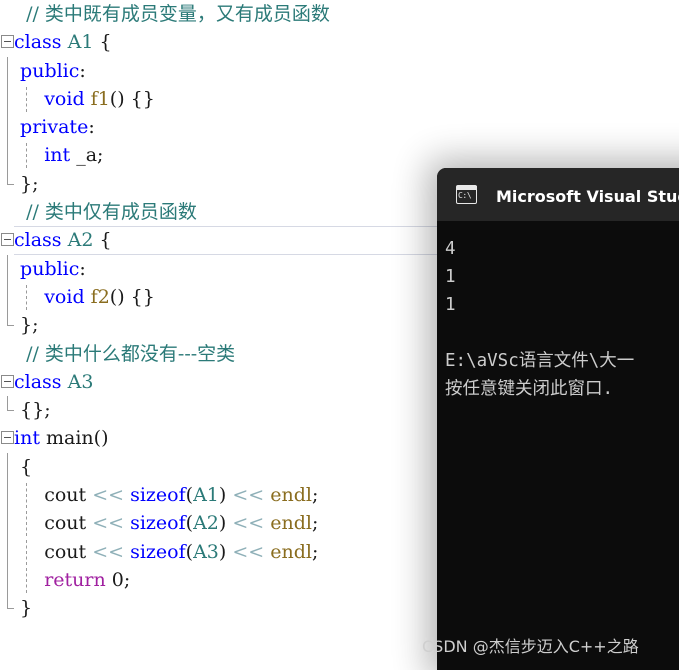 The height and width of the screenshot is (670, 679). I want to click on code-token: // 类中仅有成员函数, so click(105, 212).